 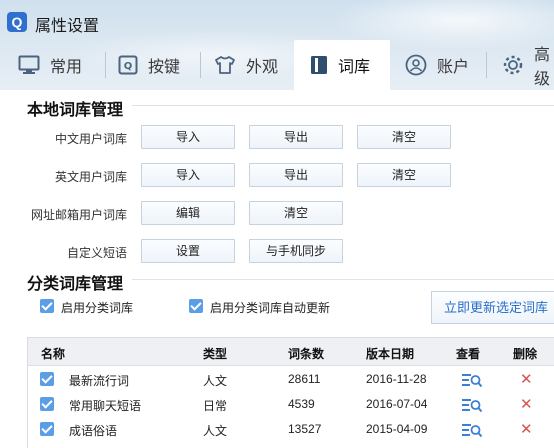 I want to click on row-count: 4539, so click(x=301, y=404).